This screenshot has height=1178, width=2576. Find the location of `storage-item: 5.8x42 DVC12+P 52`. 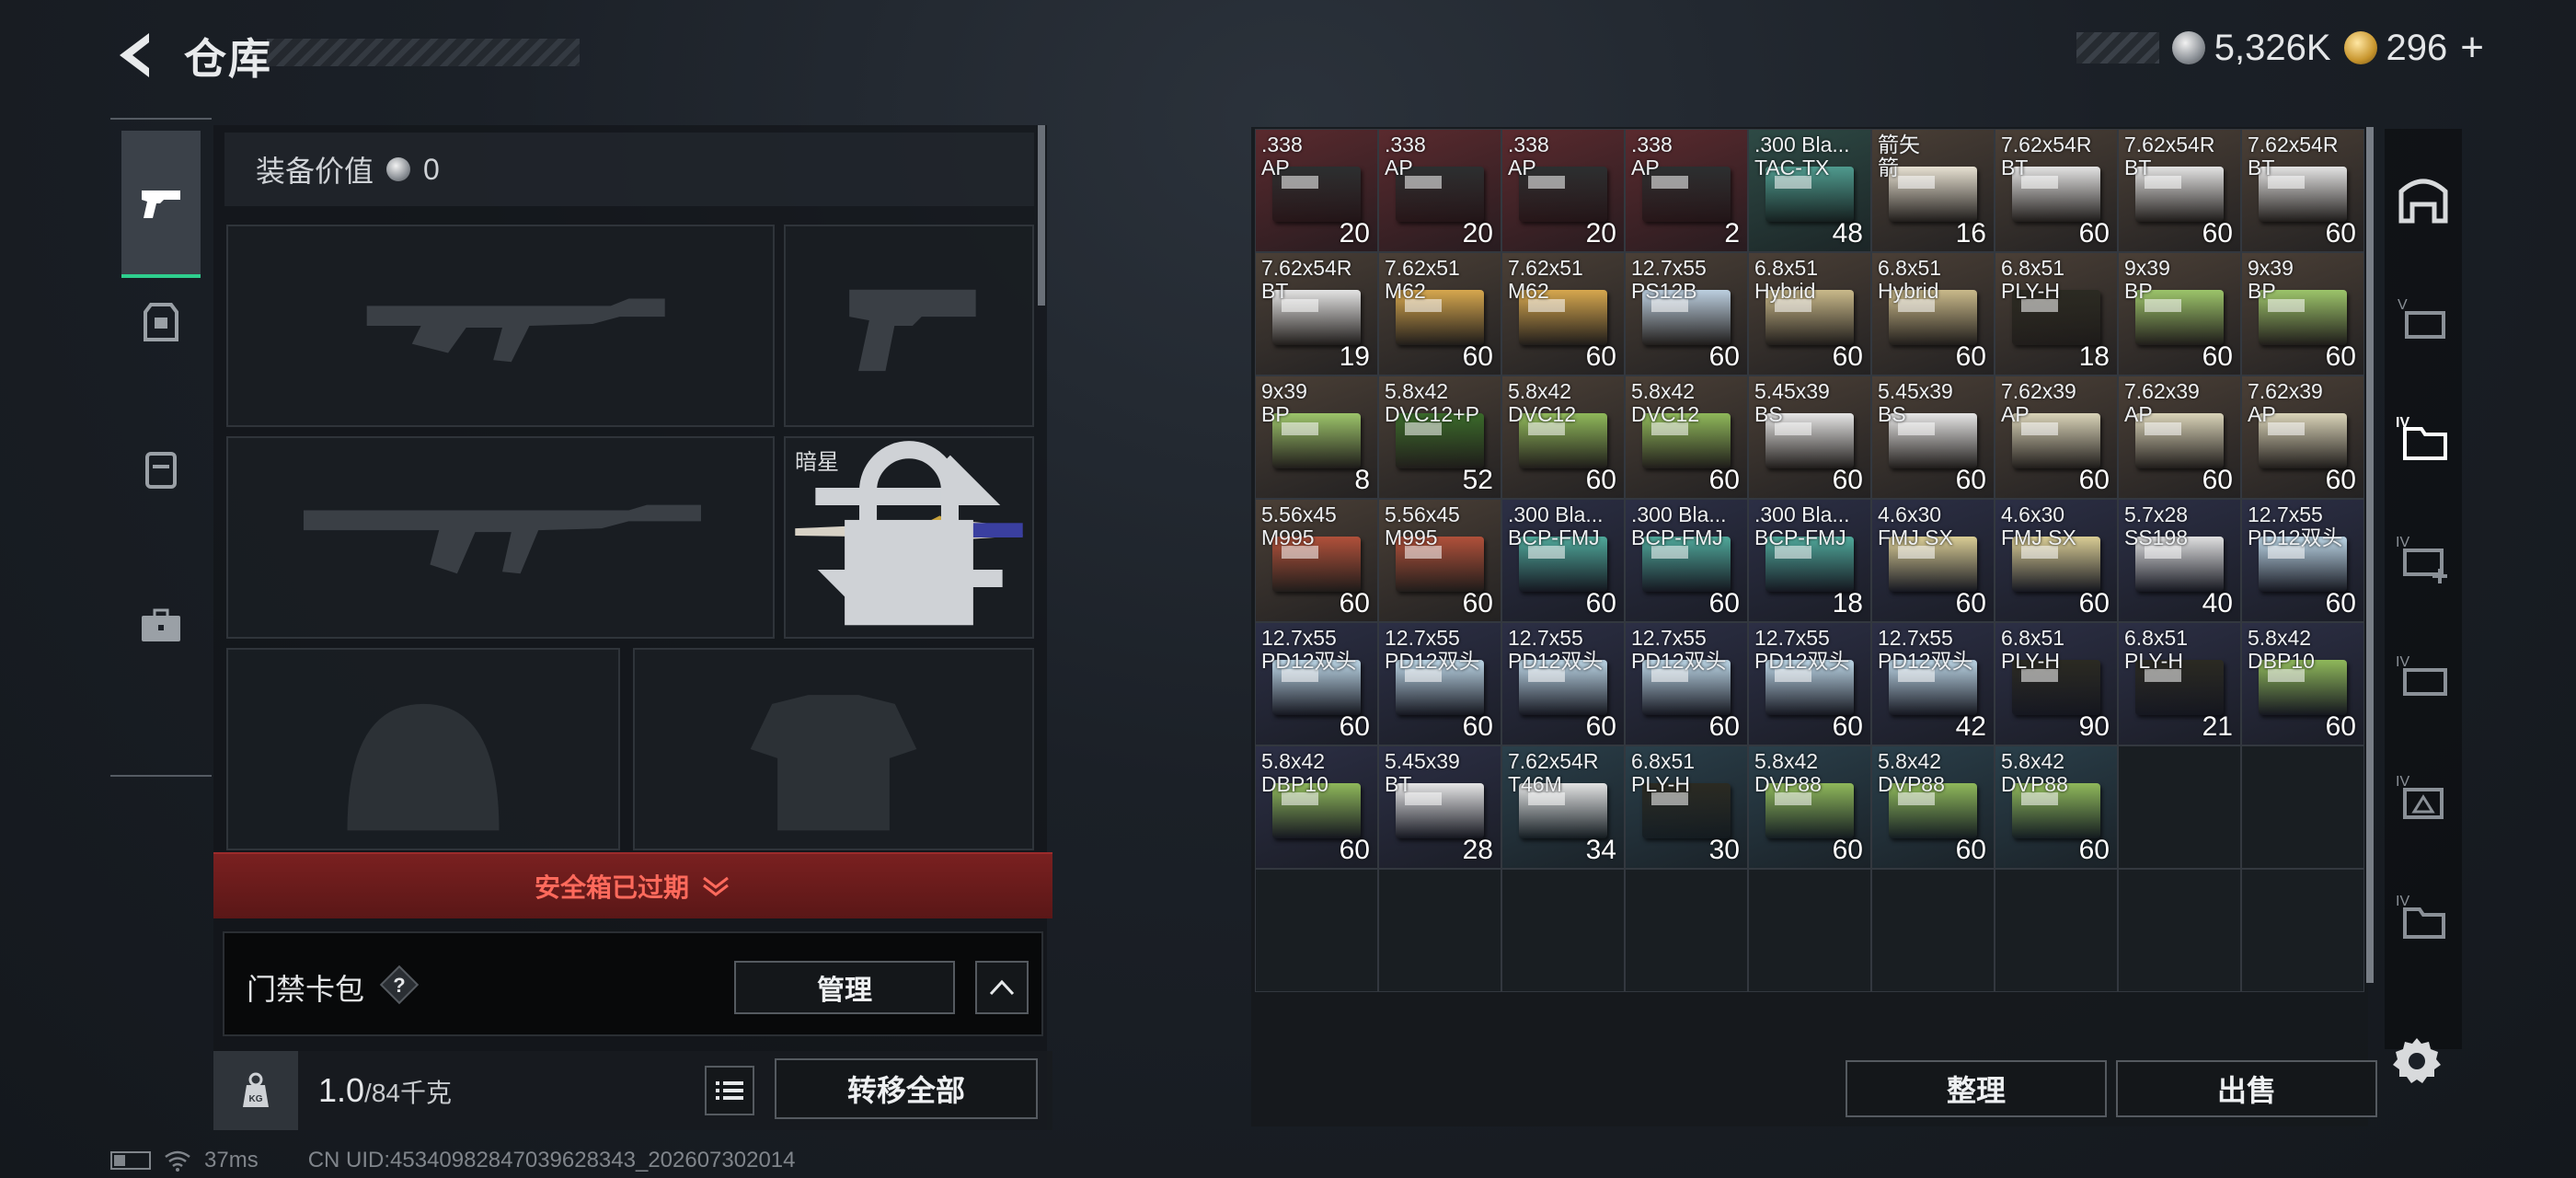

storage-item: 5.8x42 DVC12+P 52 is located at coordinates (1439, 437).